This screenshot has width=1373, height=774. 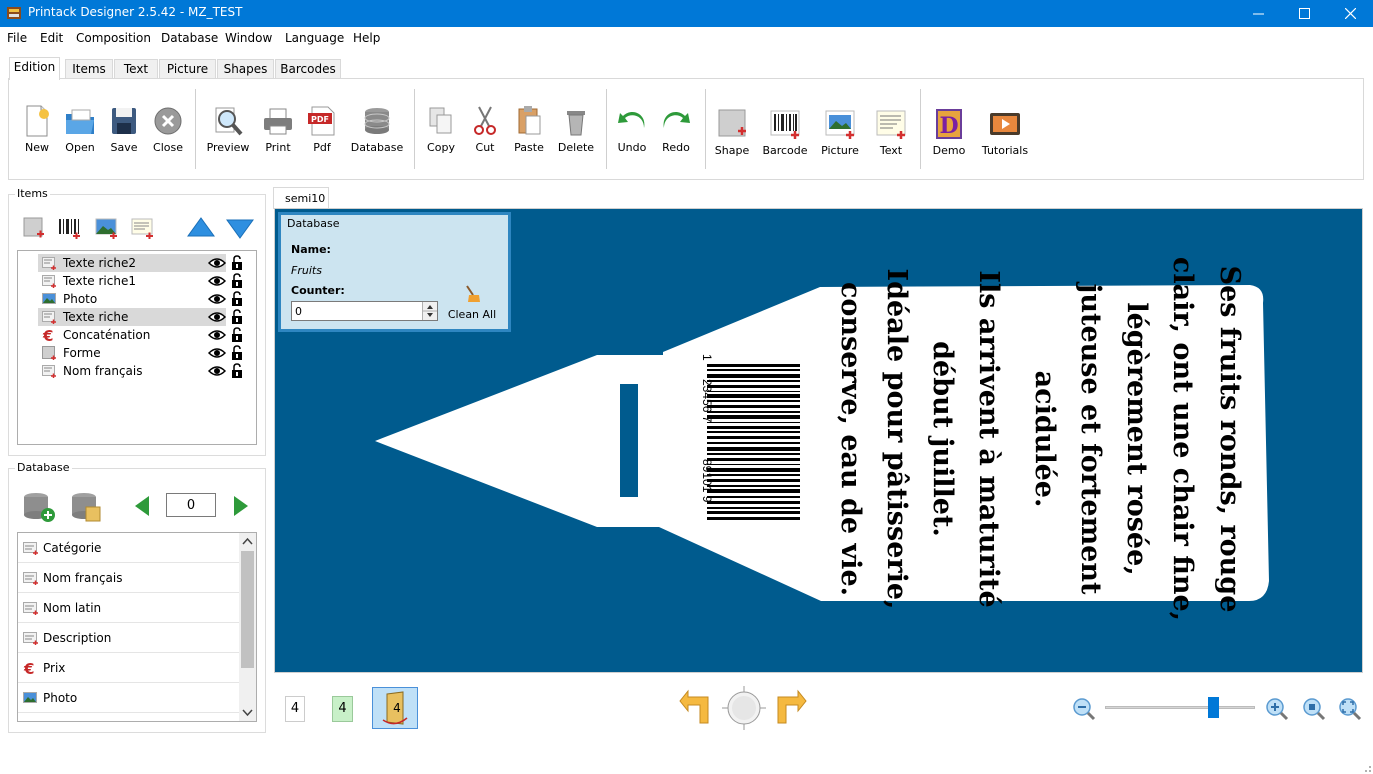 What do you see at coordinates (187, 69) in the screenshot?
I see `tab-picture: Picture` at bounding box center [187, 69].